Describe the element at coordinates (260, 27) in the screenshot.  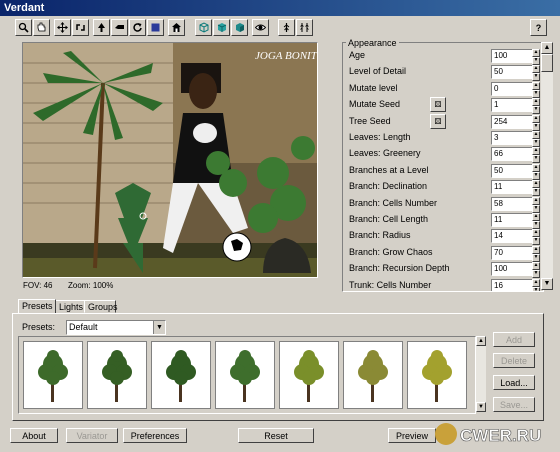
I see `eye-icon` at that location.